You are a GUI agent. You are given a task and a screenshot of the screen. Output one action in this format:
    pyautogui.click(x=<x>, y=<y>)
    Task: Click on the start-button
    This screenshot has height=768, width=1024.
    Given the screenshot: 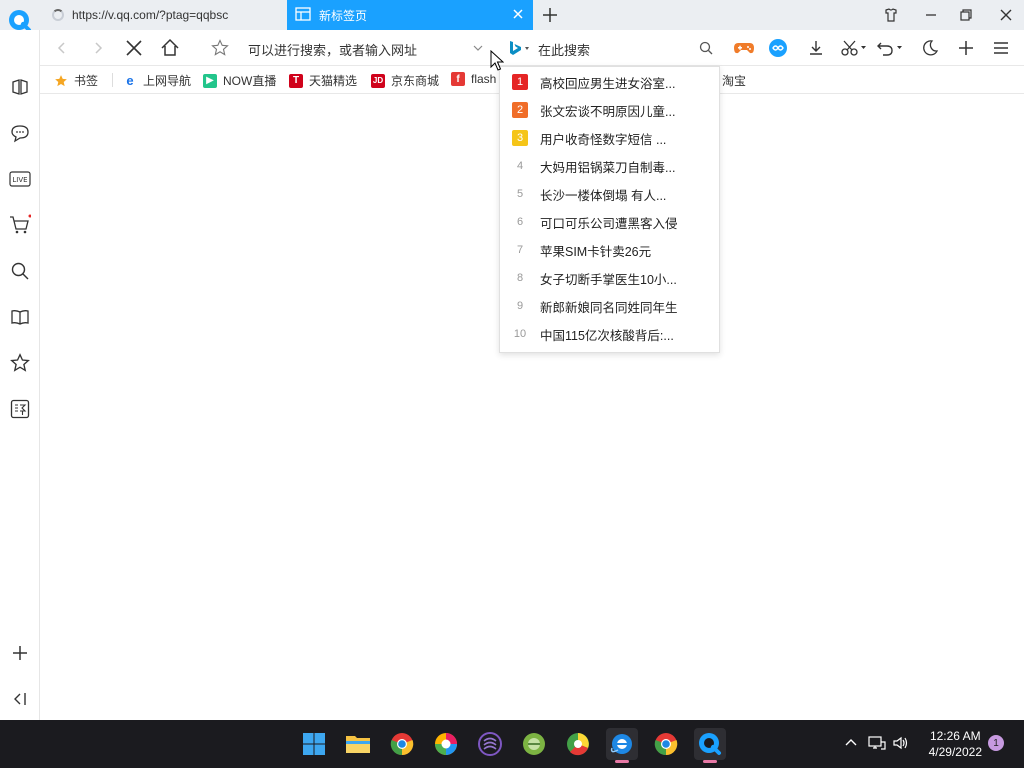 What is the action you would take?
    pyautogui.click(x=314, y=744)
    